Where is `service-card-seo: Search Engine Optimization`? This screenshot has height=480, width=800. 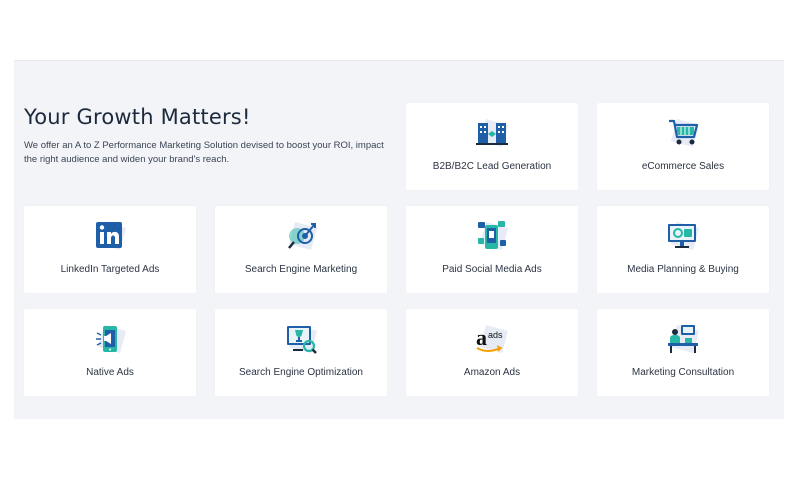
service-card-seo: Search Engine Optimization is located at coordinates (301, 352).